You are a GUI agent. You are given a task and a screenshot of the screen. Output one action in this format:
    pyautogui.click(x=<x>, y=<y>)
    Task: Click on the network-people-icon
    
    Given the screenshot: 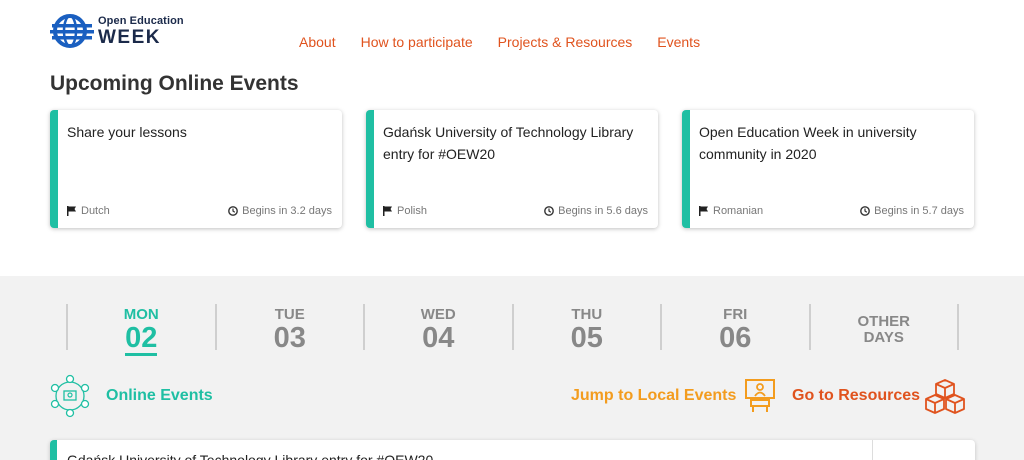 What is the action you would take?
    pyautogui.click(x=70, y=396)
    